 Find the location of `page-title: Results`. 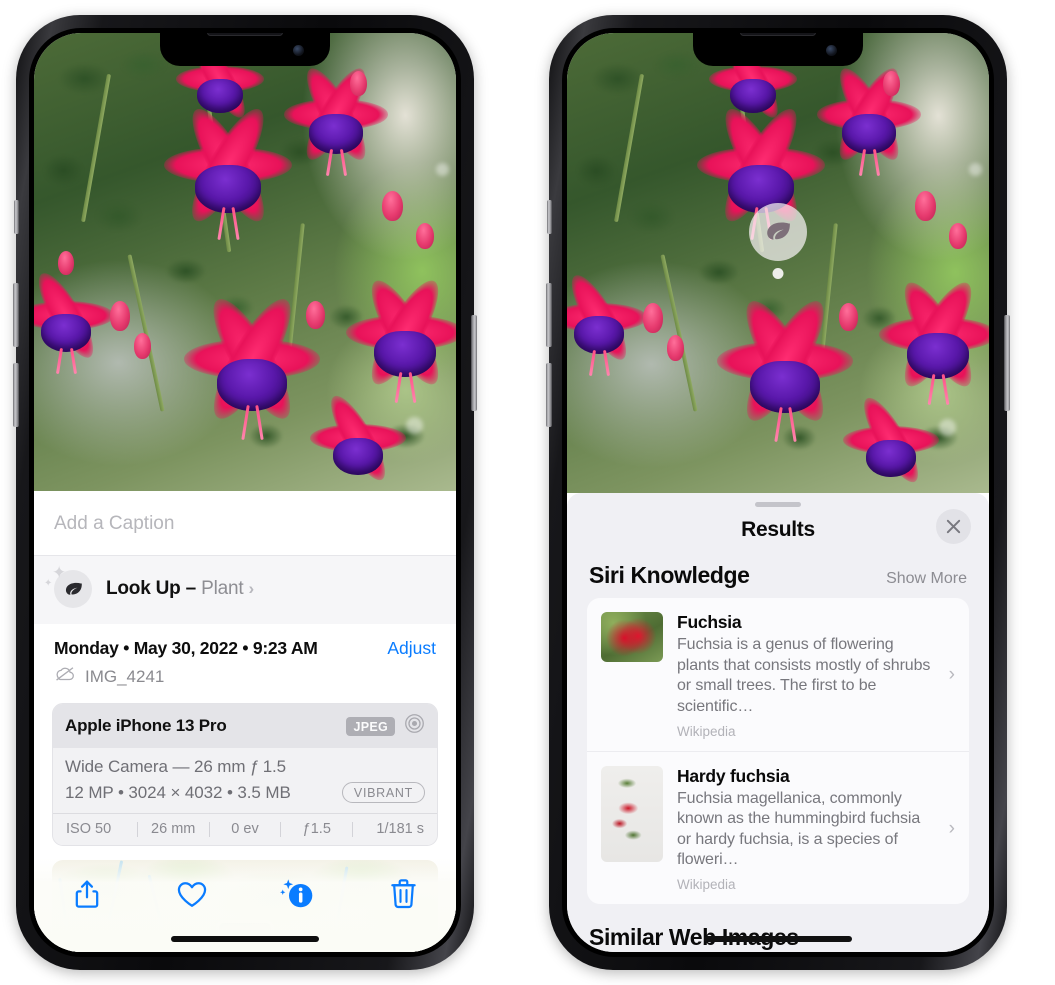

page-title: Results is located at coordinates (778, 529).